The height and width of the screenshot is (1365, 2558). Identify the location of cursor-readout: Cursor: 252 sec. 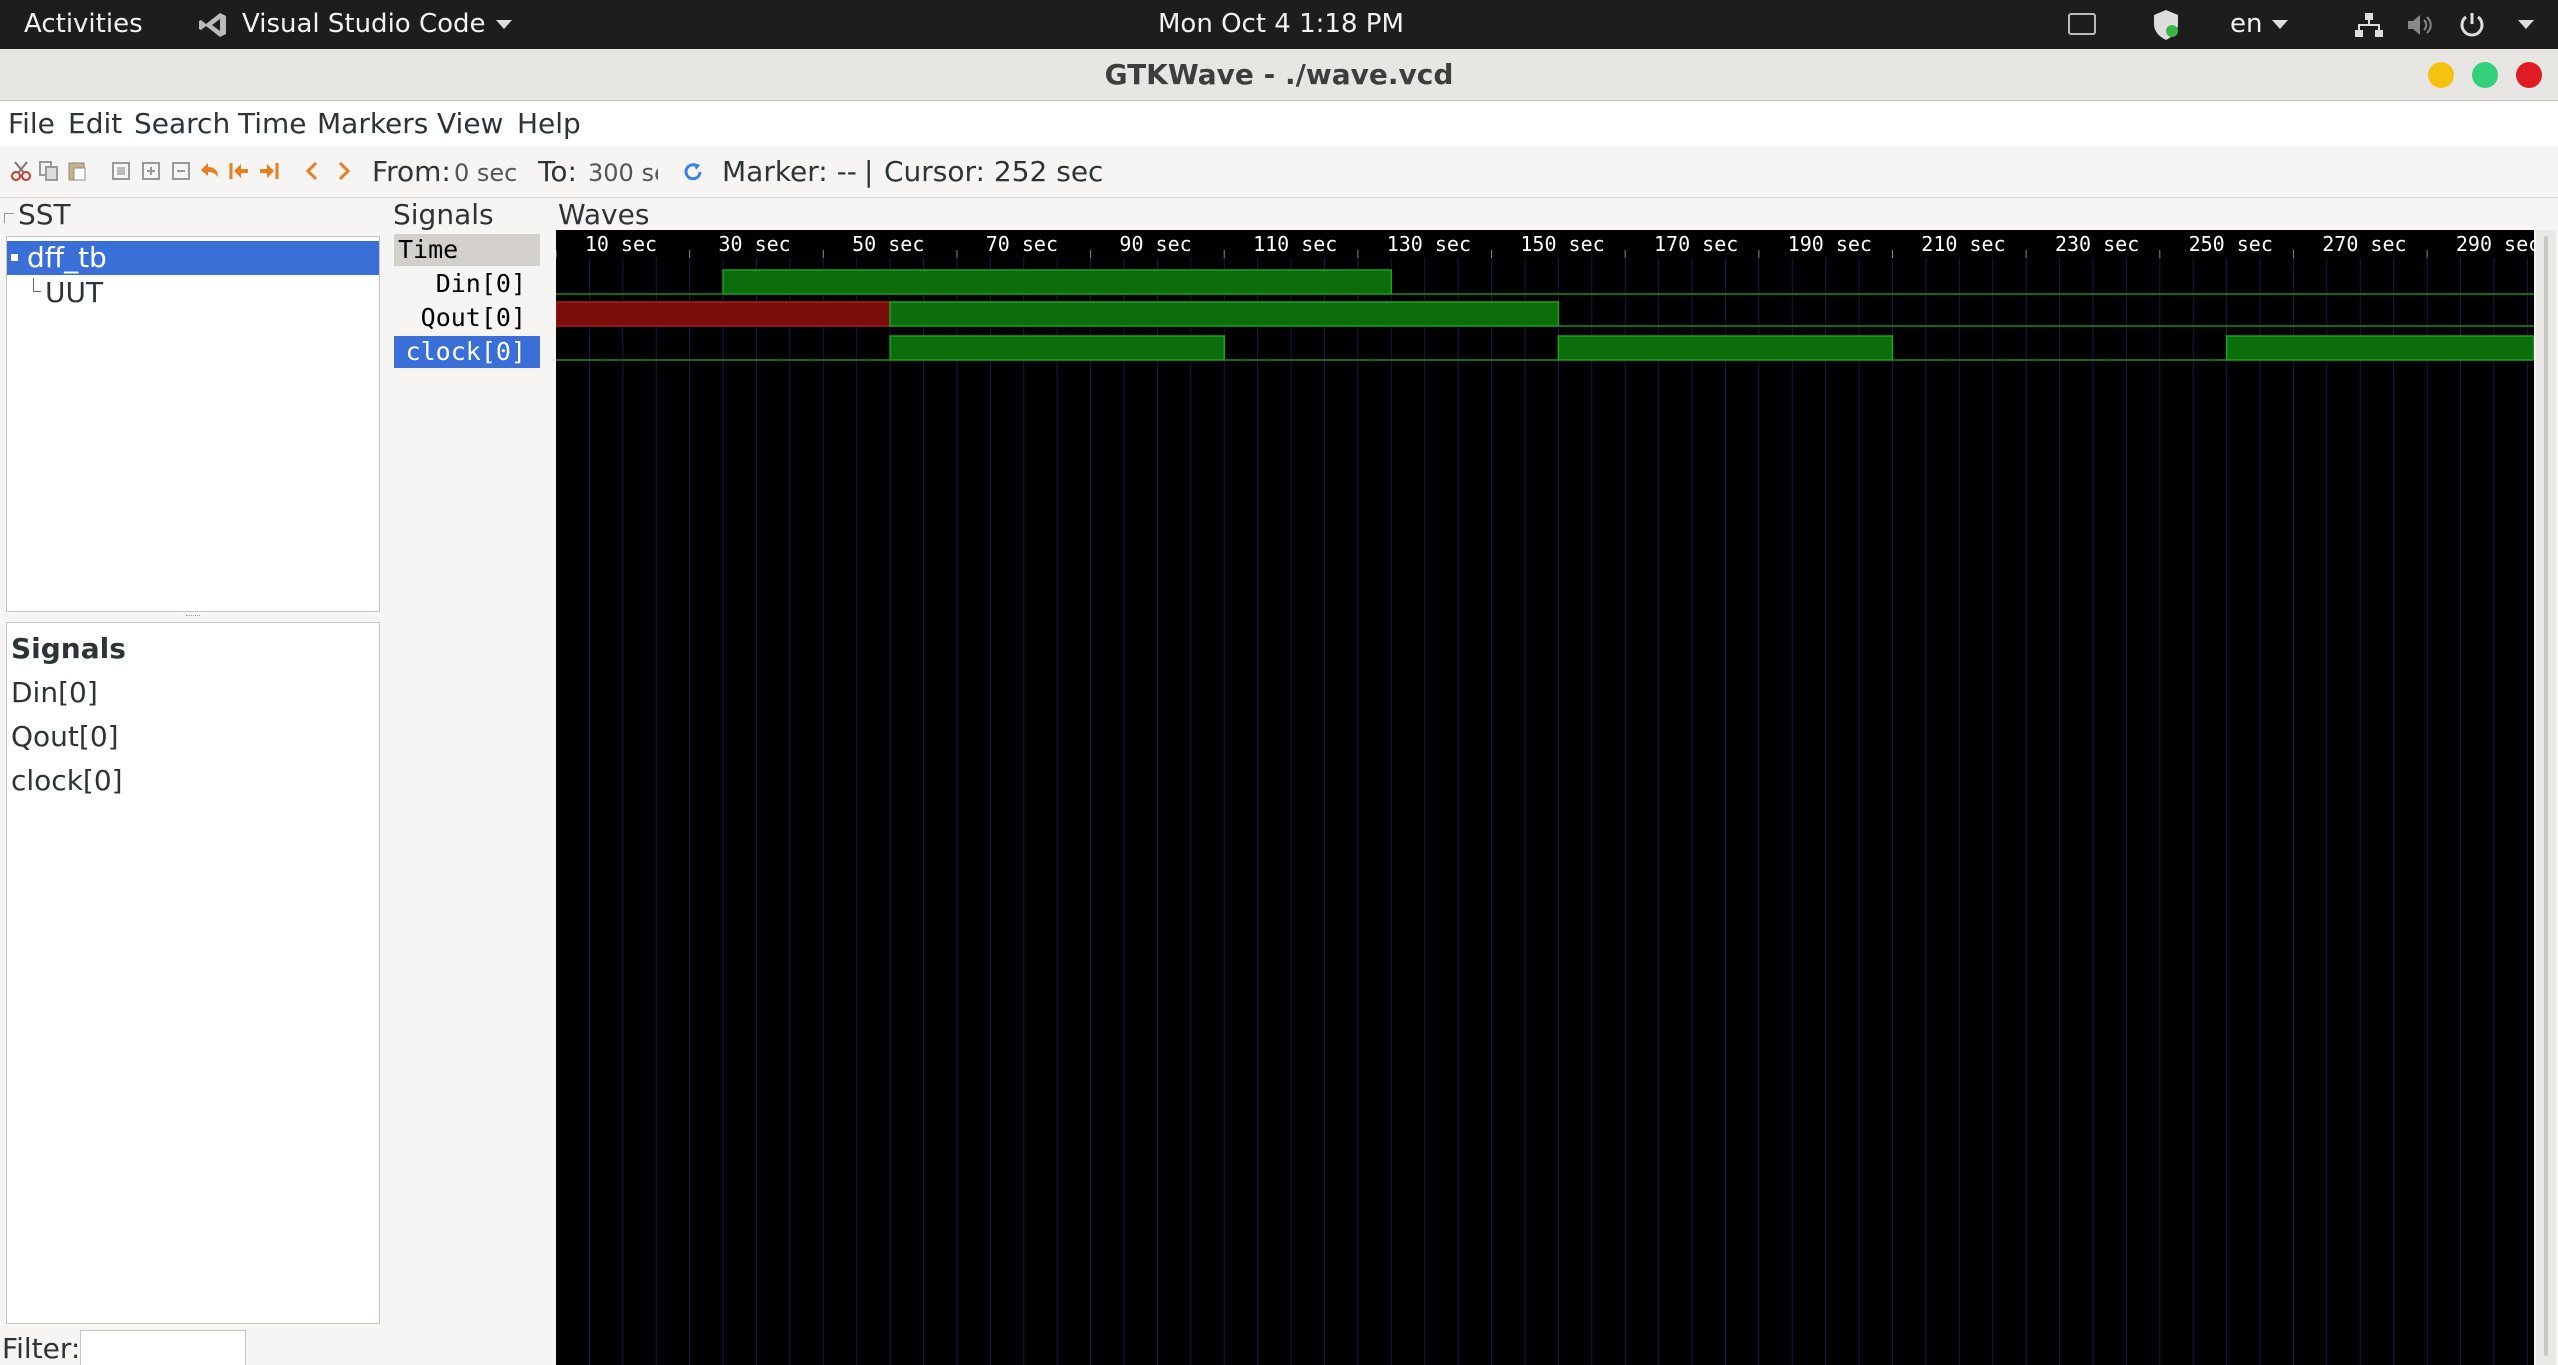
(994, 171).